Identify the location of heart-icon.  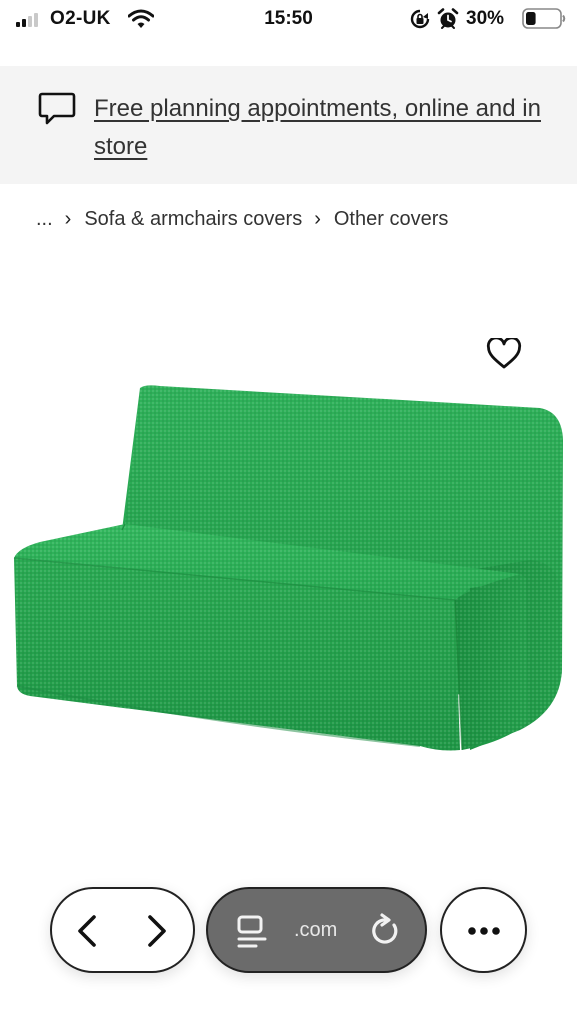
(504, 354).